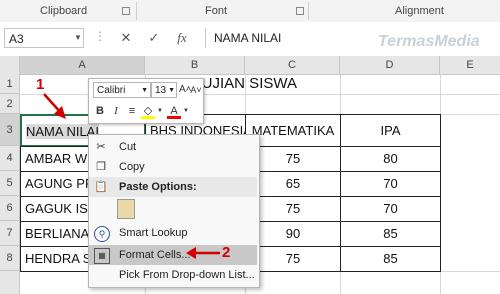 The height and width of the screenshot is (294, 500). I want to click on watermark: TermasMedia, so click(429, 41).